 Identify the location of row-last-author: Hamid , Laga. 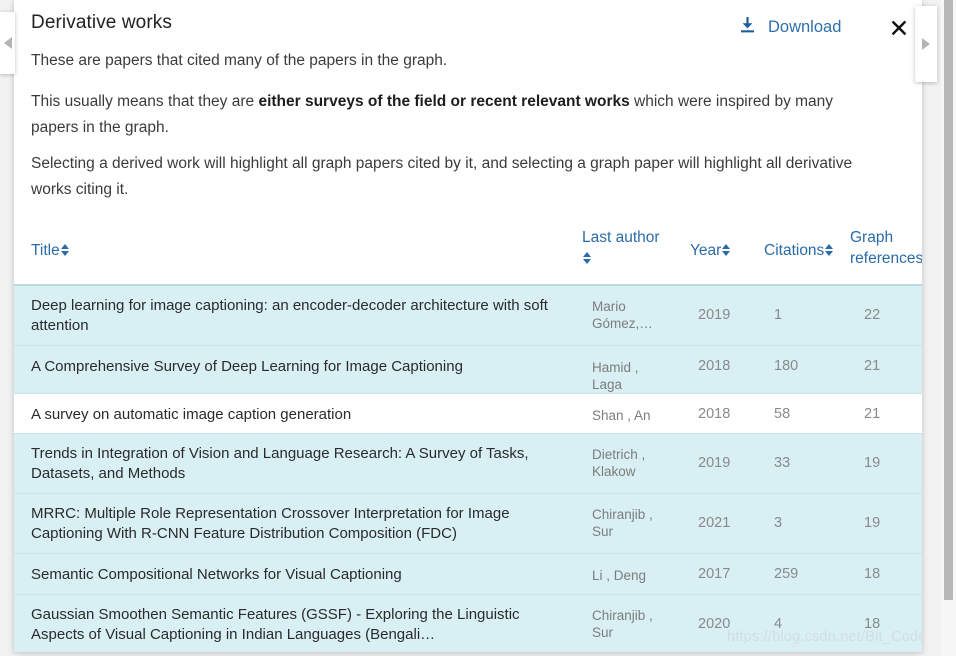
(615, 376).